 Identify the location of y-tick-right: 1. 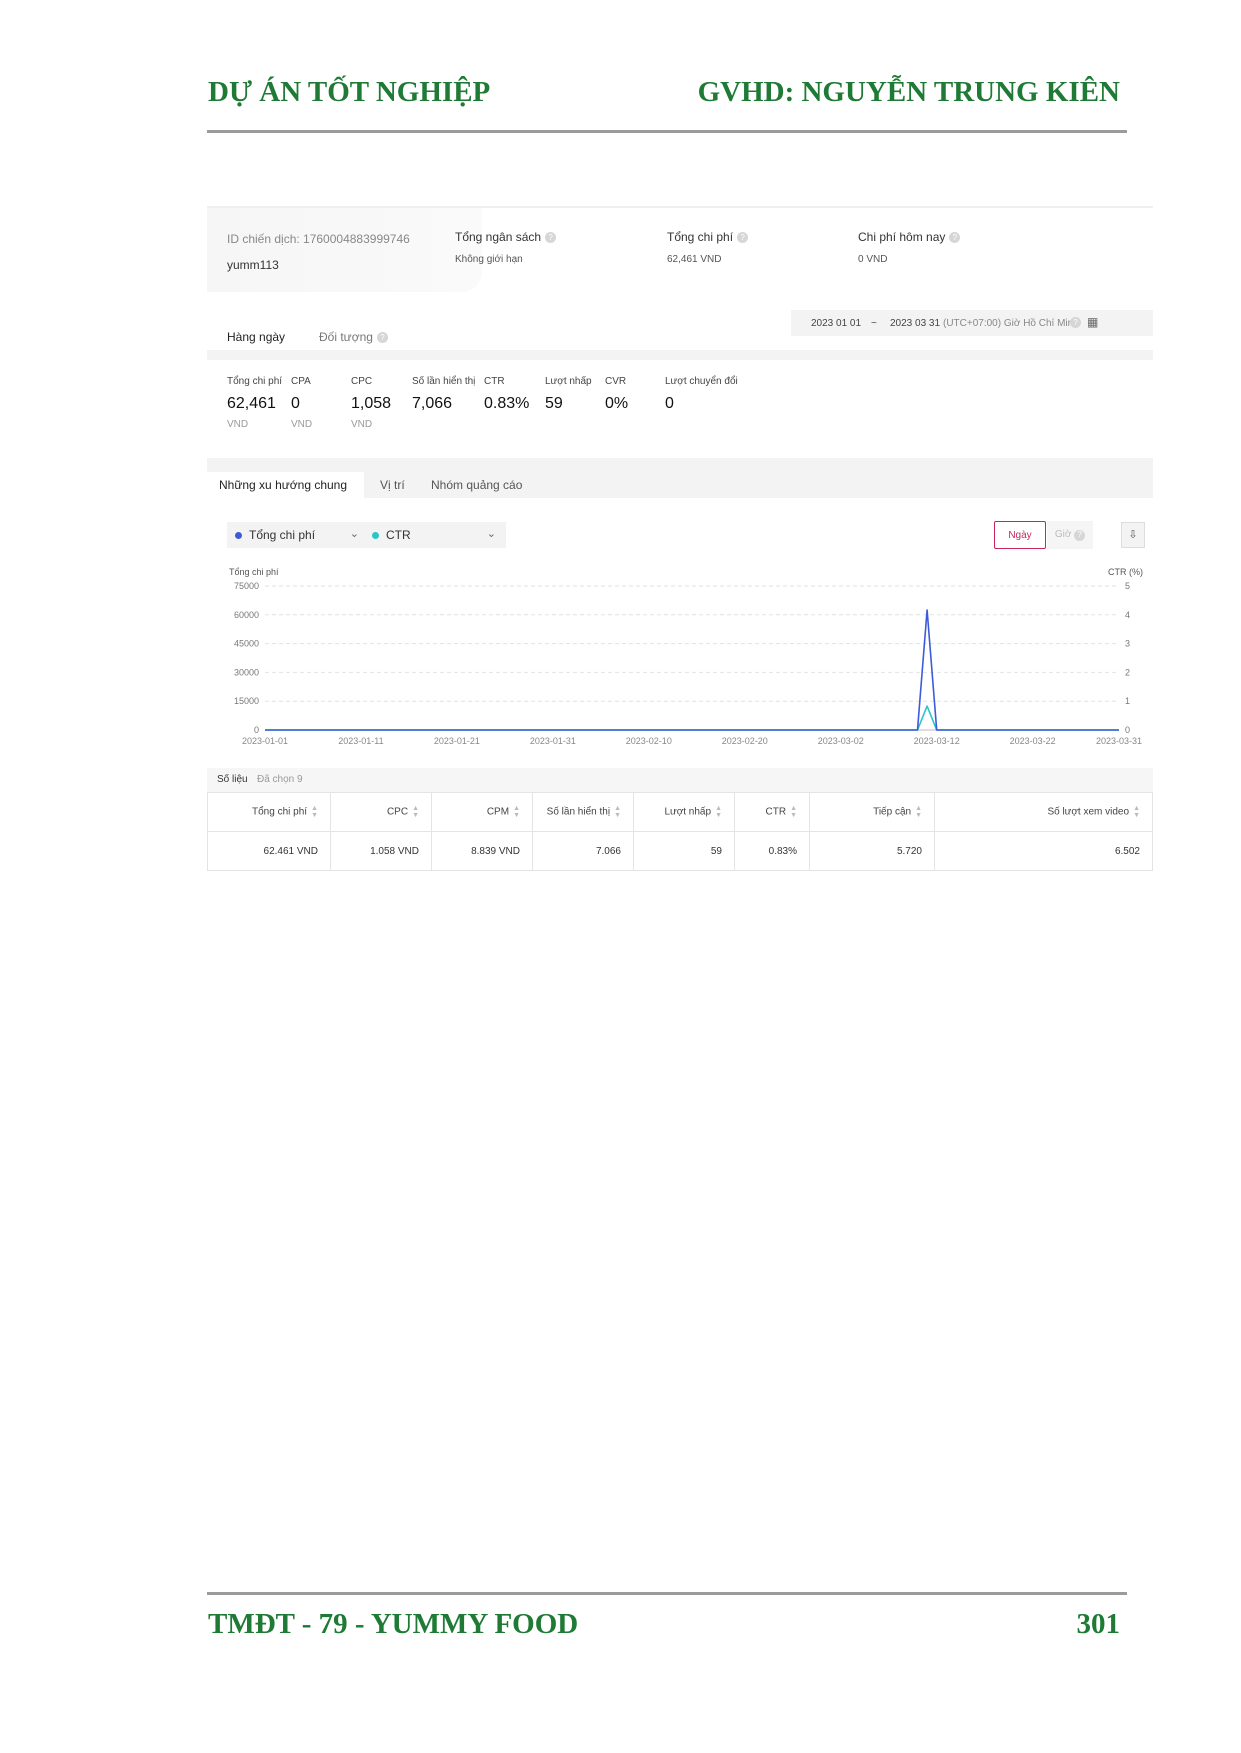
(1127, 701).